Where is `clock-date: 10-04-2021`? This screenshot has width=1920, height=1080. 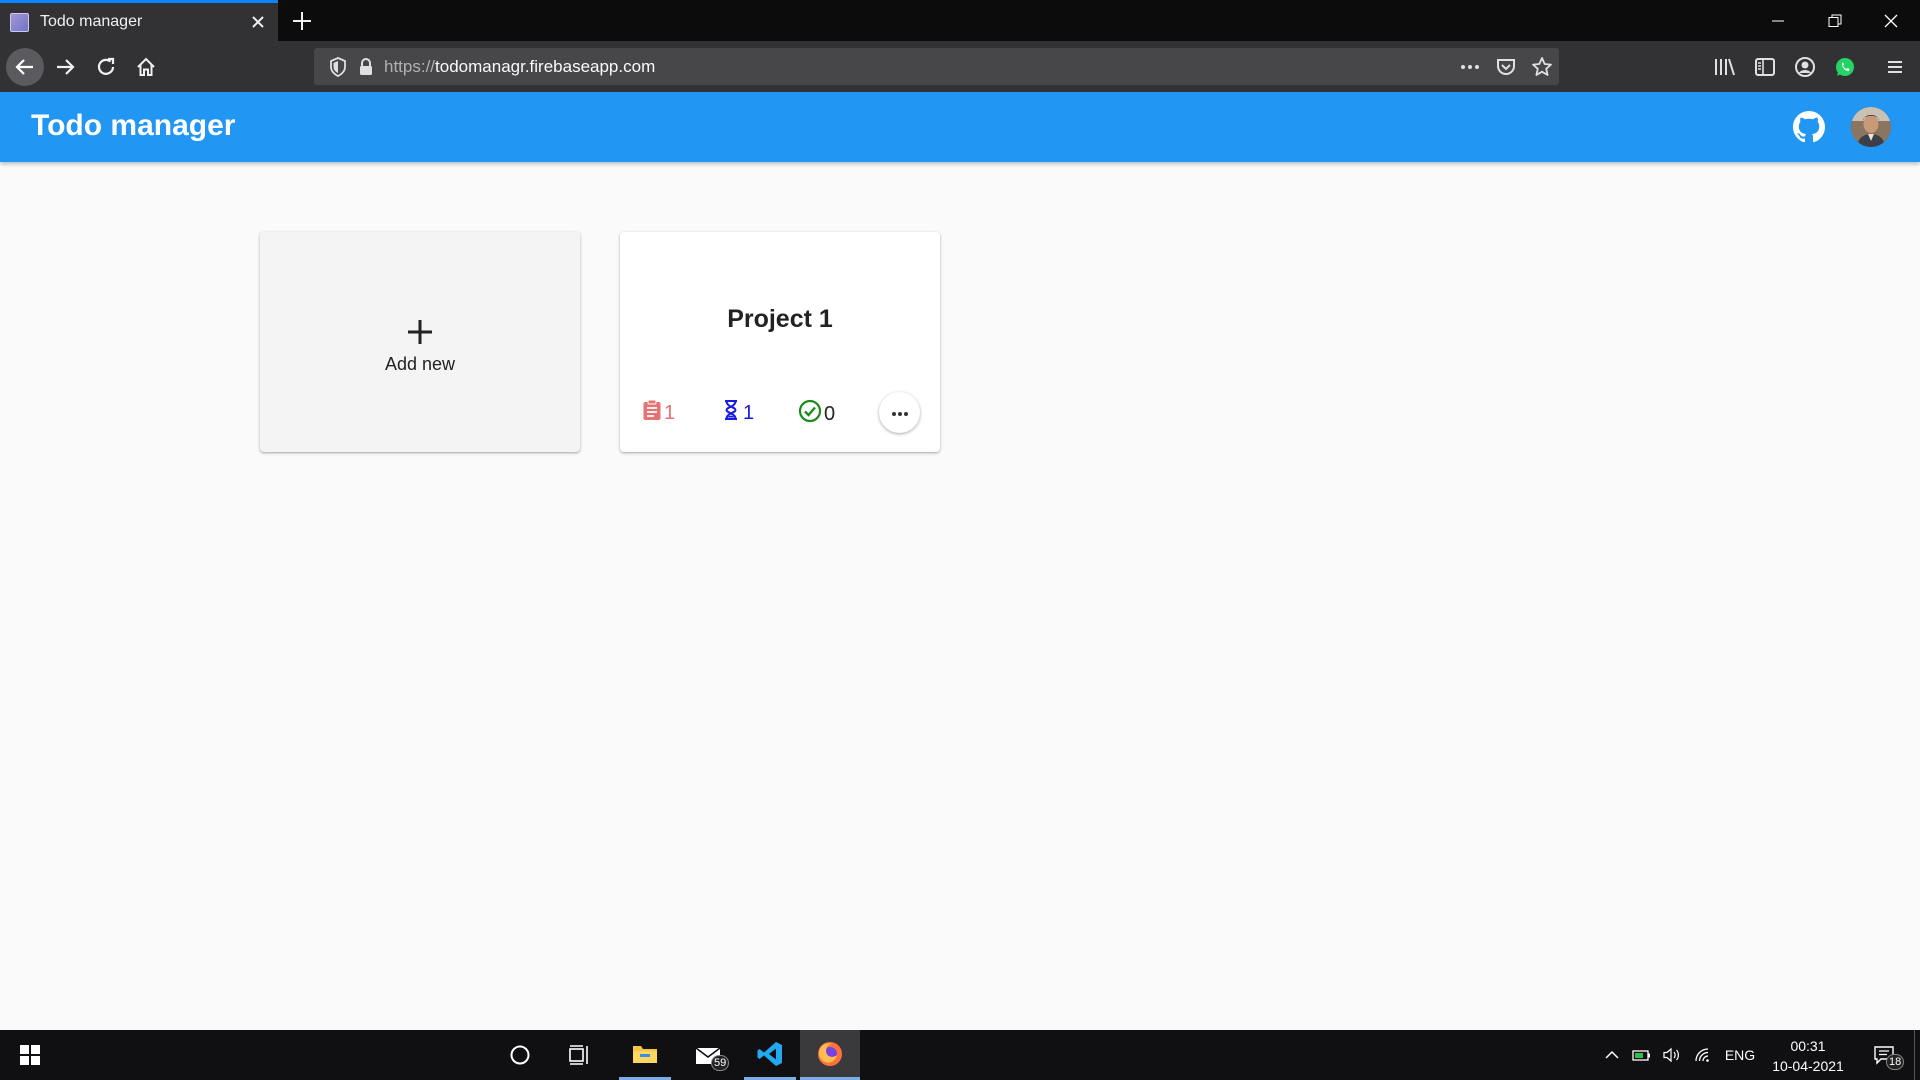
clock-date: 10-04-2021 is located at coordinates (1808, 1066).